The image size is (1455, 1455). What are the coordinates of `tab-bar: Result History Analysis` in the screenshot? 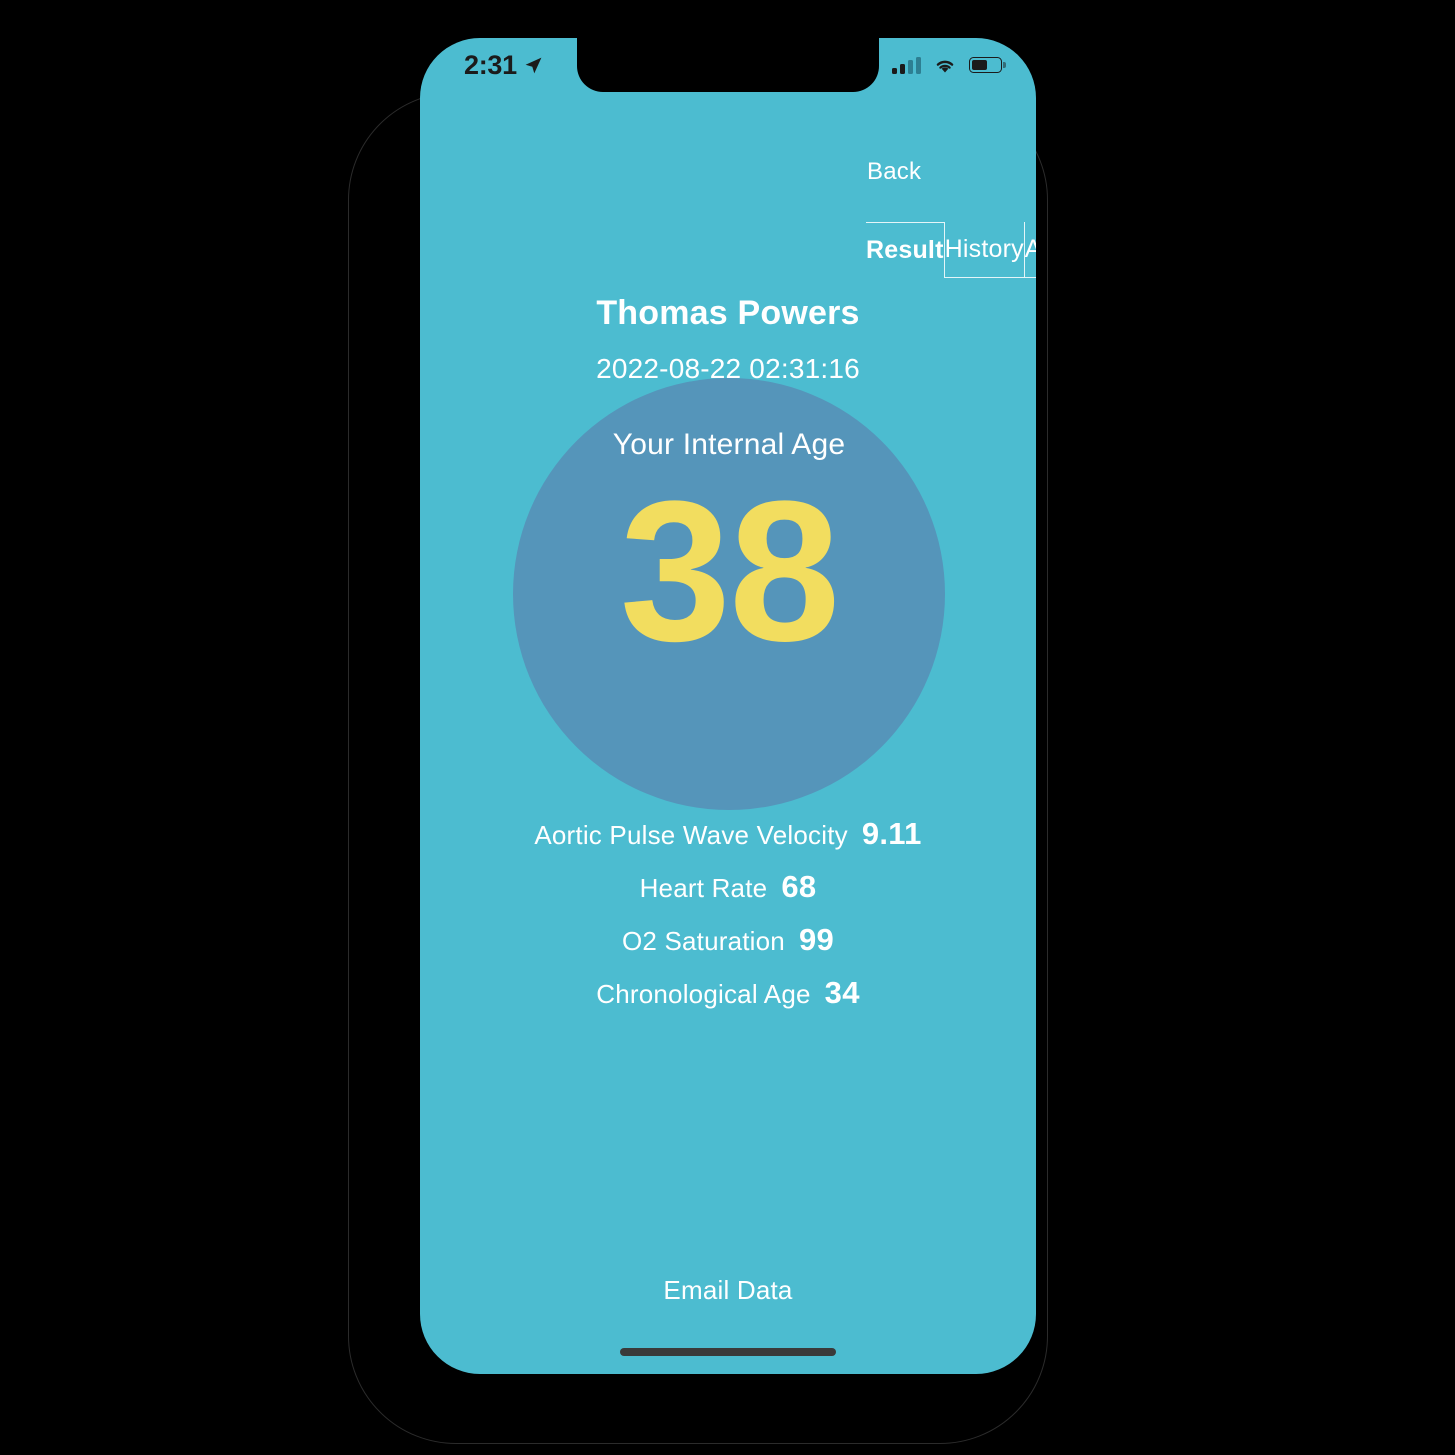 It's located at (951, 250).